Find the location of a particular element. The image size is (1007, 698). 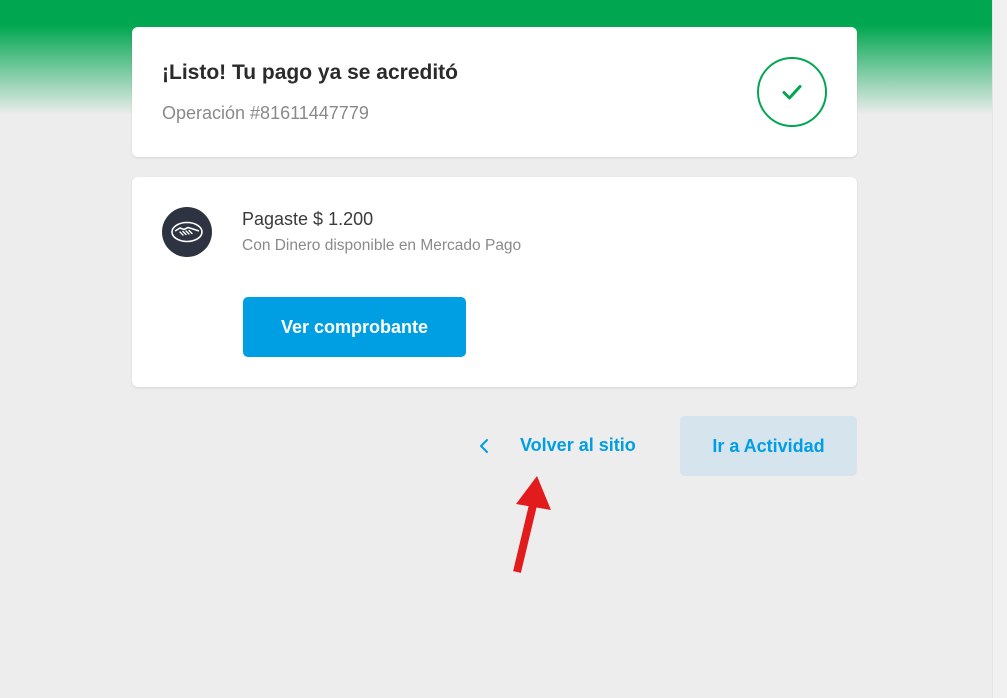

operation-number: Operación #81611447779 is located at coordinates (265, 113).